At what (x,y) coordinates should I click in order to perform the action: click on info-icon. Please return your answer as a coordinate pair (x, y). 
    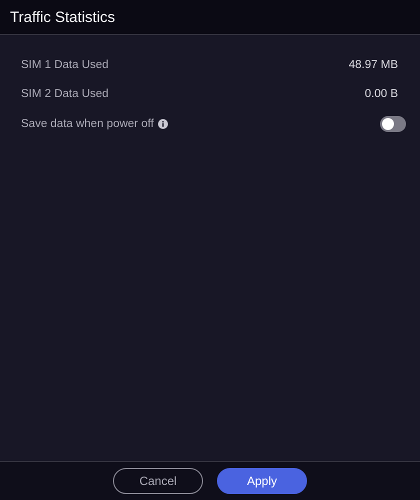
    Looking at the image, I should click on (163, 123).